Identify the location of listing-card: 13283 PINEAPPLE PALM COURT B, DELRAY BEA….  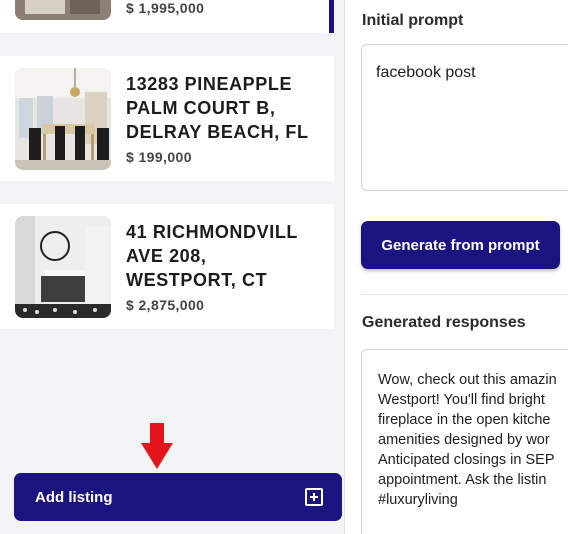
(167, 118).